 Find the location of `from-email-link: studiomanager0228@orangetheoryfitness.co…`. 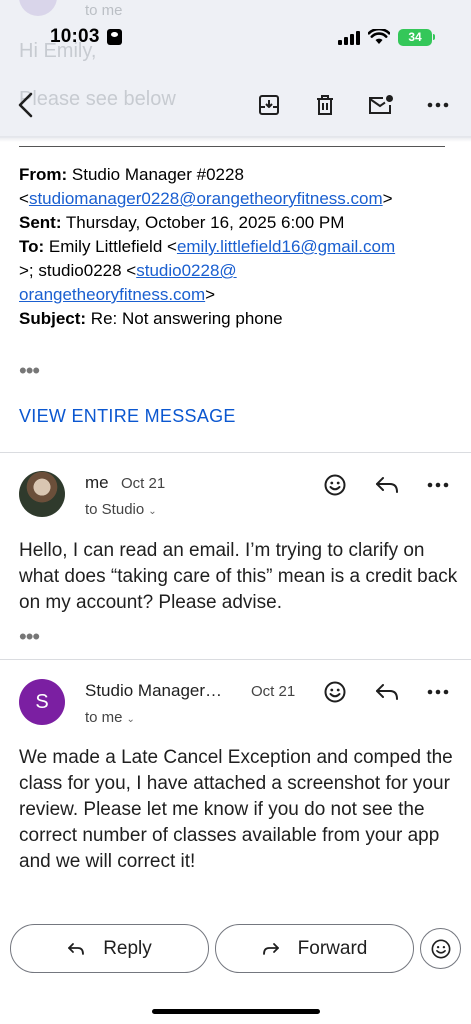

from-email-link: studiomanager0228@orangetheoryfitness.co… is located at coordinates (206, 198).